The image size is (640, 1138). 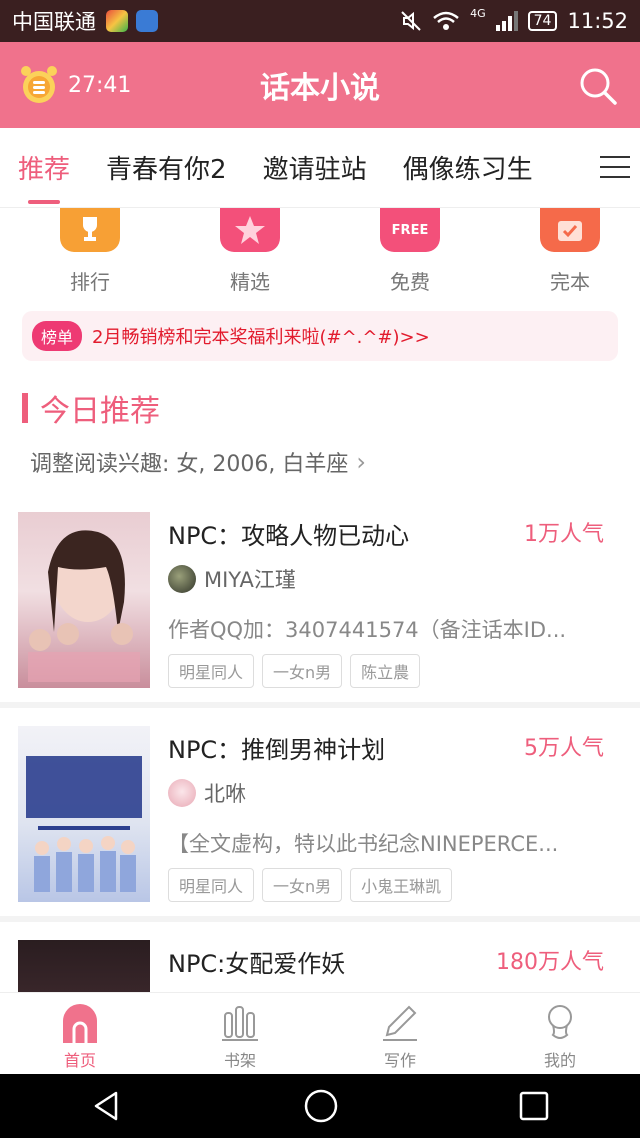 I want to click on announcement-banner: 榜单 2月畅销榜和完本奖福利来啦(#^.^#)>>, so click(x=320, y=336).